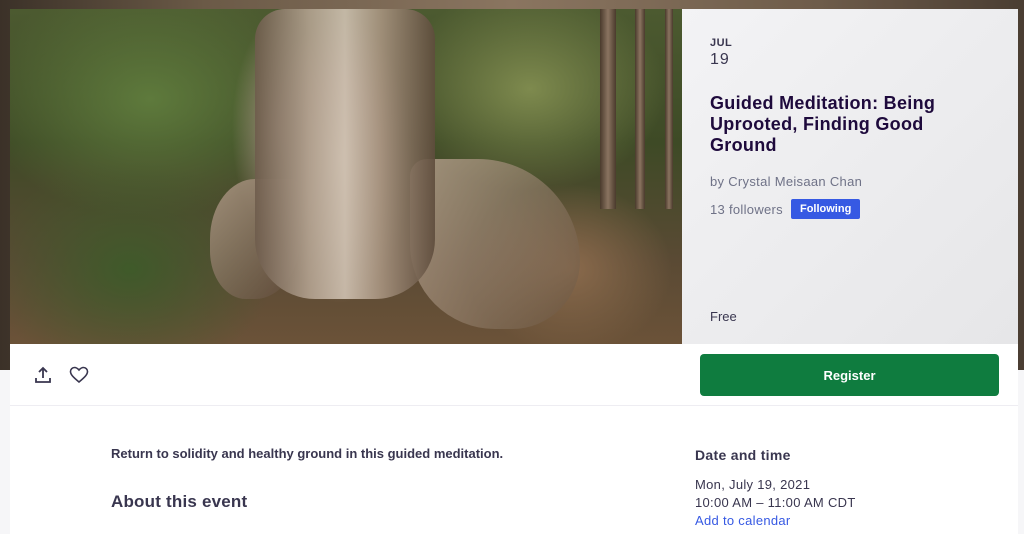 Image resolution: width=1024 pixels, height=534 pixels. What do you see at coordinates (345, 154) in the screenshot?
I see `tree-trunk` at bounding box center [345, 154].